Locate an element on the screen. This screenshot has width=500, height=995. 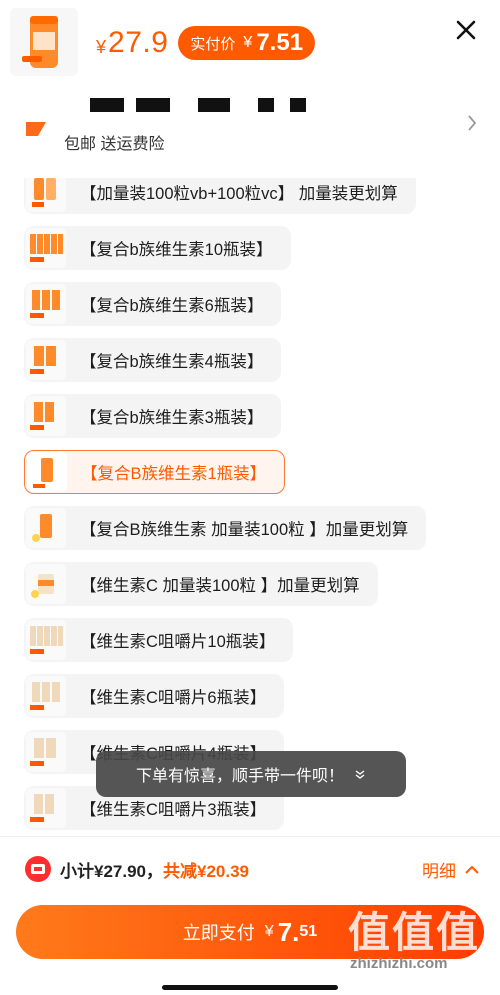
price-symbol: ¥ is located at coordinates (101, 46).